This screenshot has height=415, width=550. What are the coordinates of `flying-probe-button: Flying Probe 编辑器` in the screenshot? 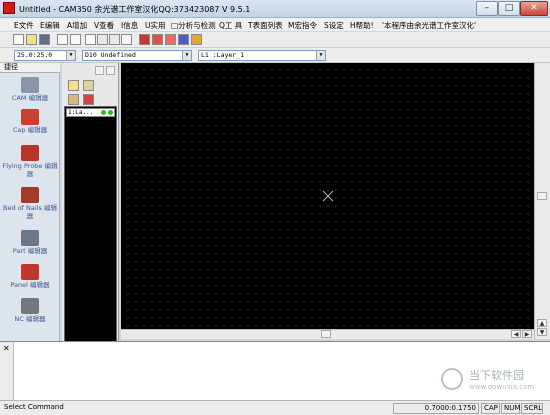 It's located at (30, 161).